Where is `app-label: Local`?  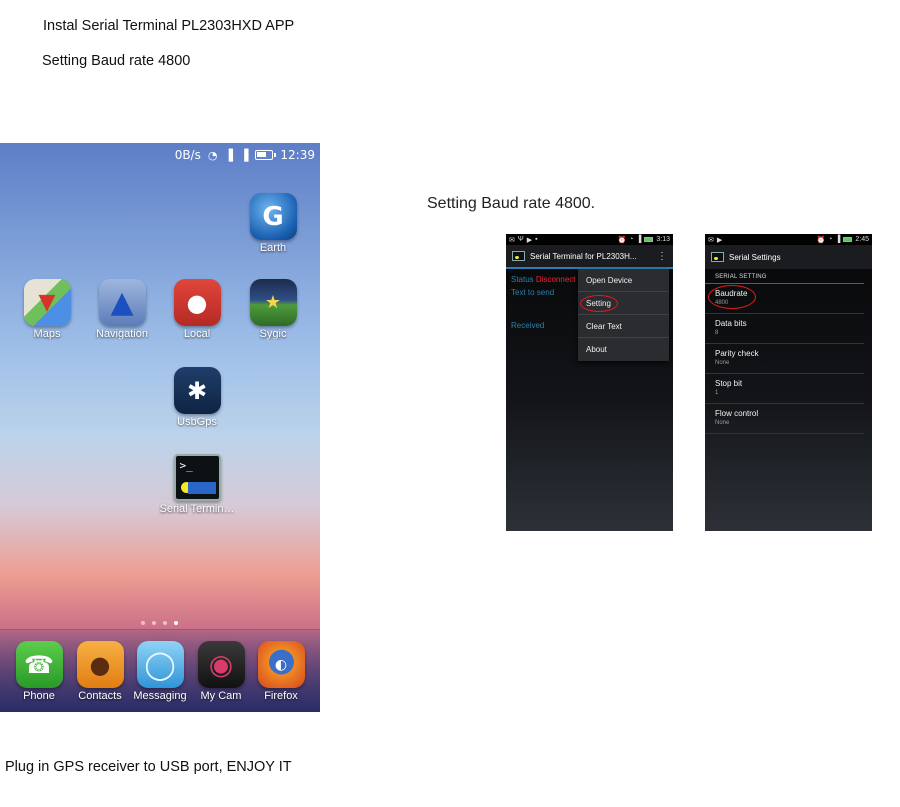
app-label: Local is located at coordinates (197, 334).